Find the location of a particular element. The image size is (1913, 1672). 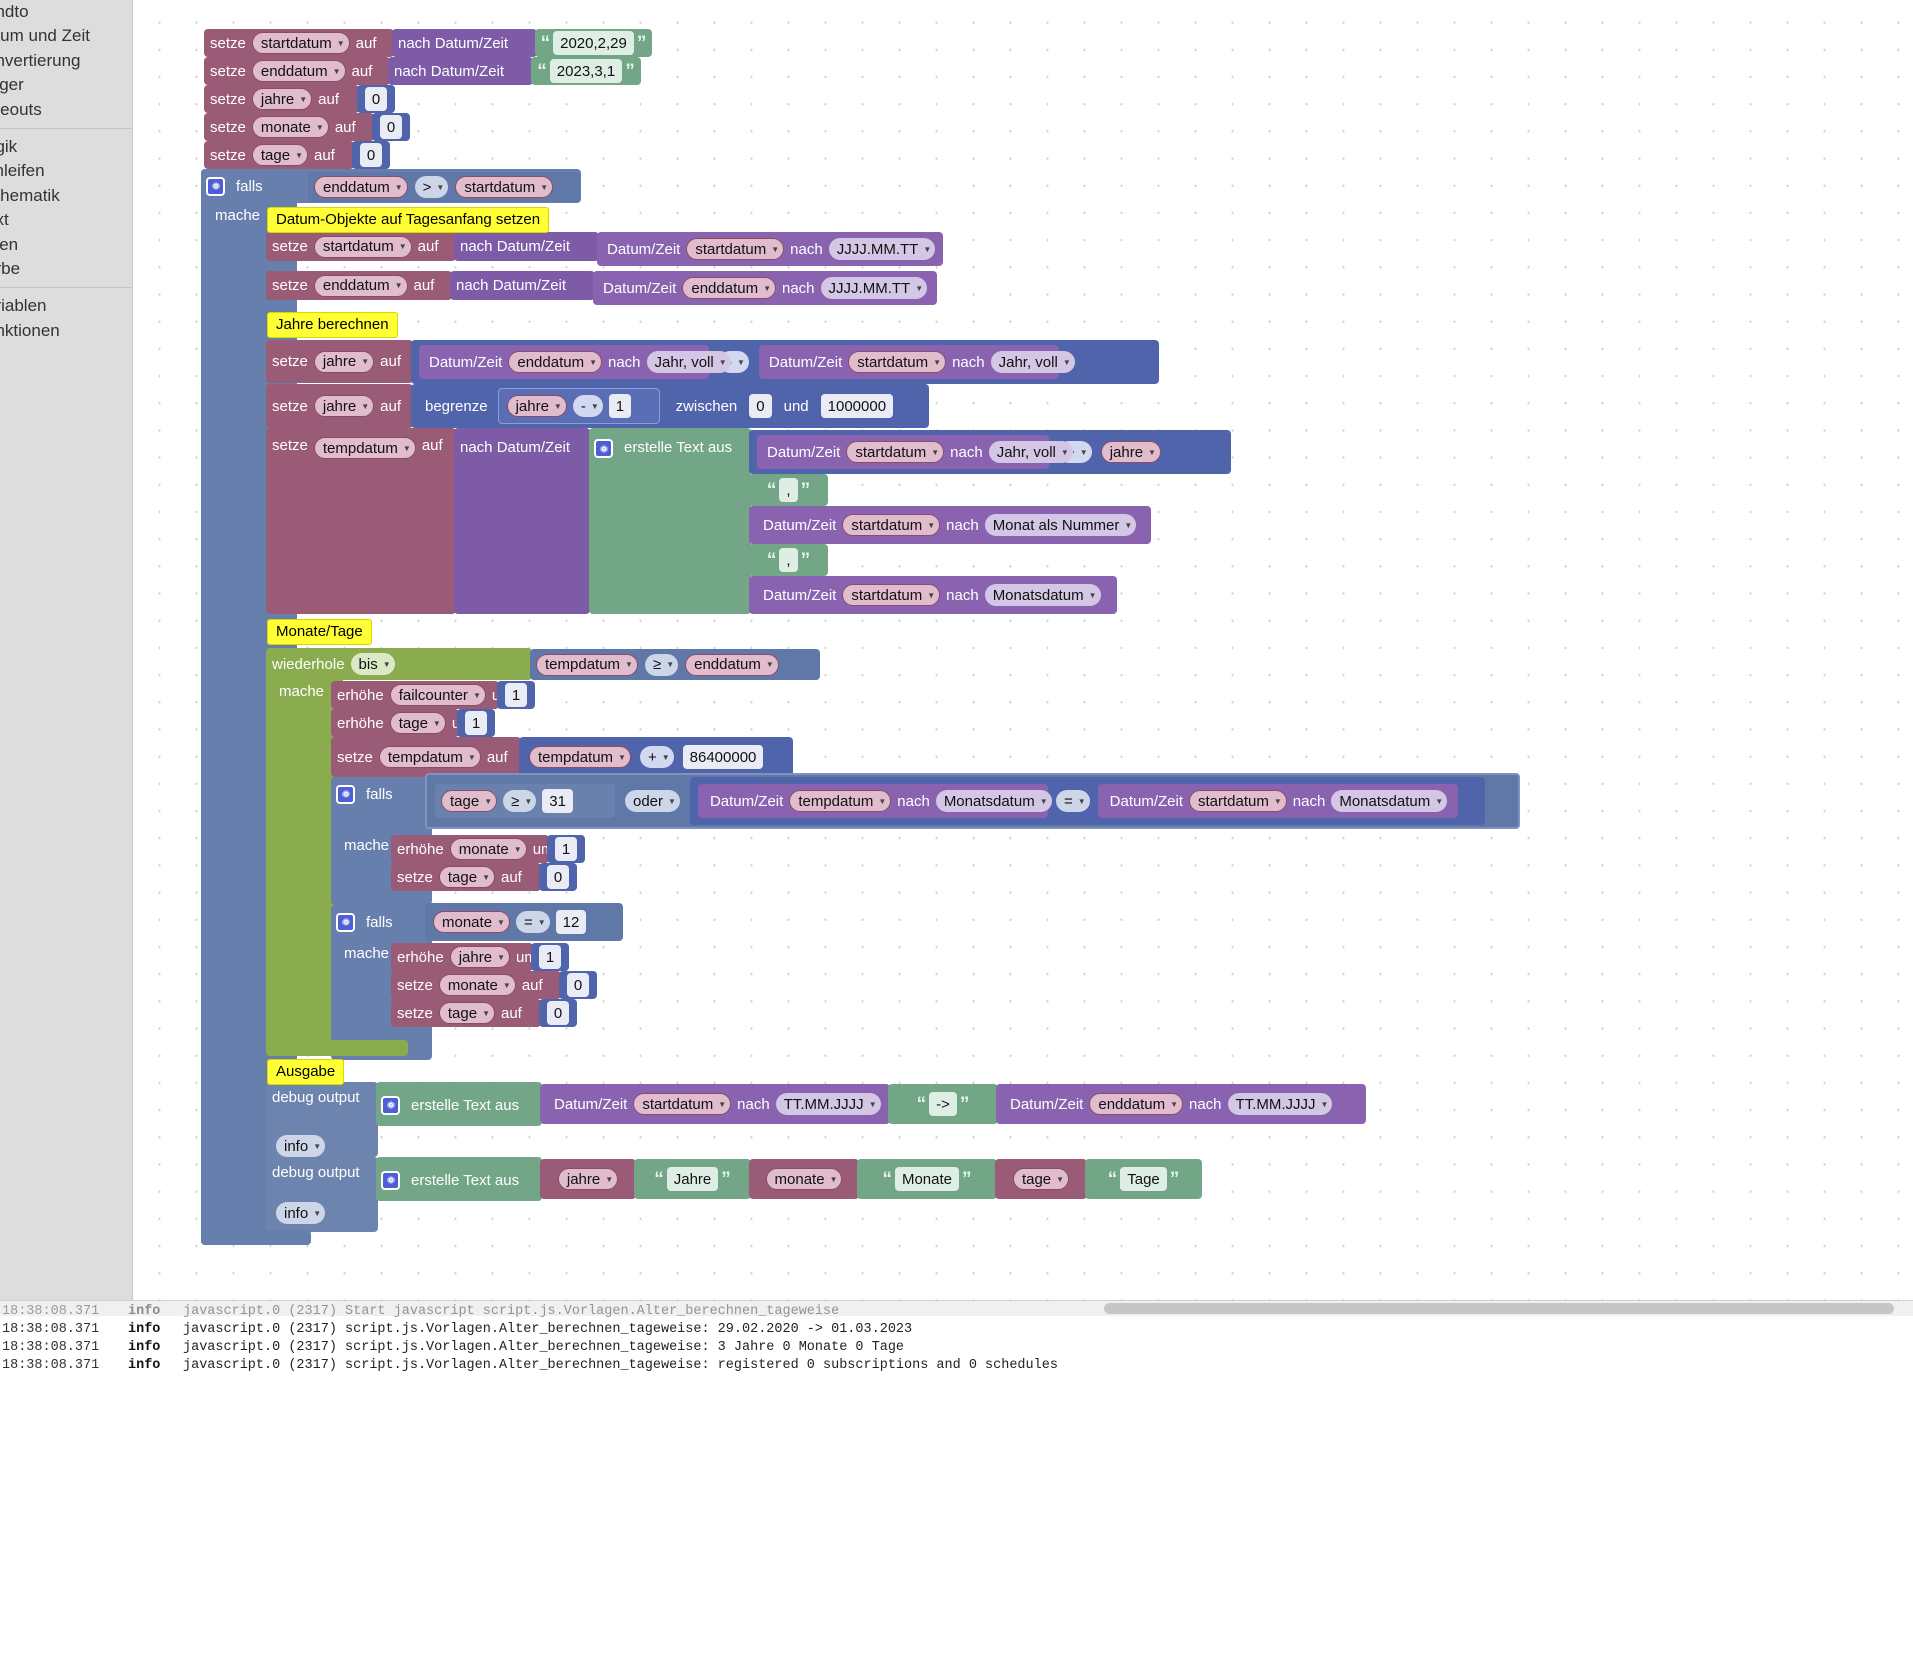

operator-dropdown-plus: +▼ is located at coordinates (656, 757).